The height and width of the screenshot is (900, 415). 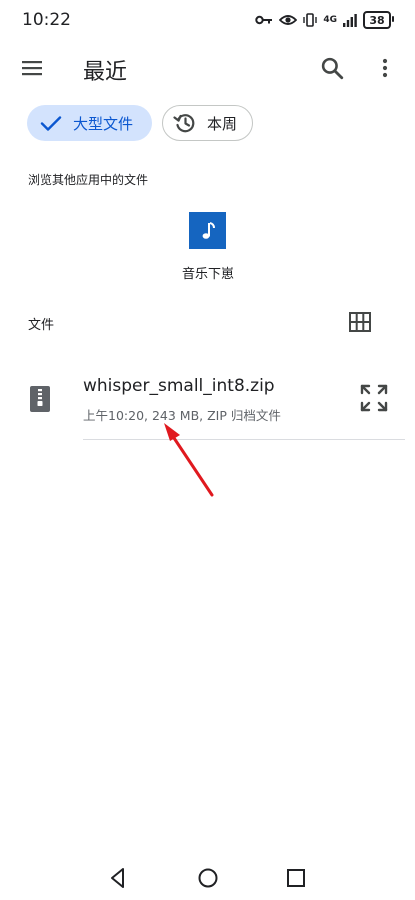 I want to click on music-note-icon, so click(x=208, y=230).